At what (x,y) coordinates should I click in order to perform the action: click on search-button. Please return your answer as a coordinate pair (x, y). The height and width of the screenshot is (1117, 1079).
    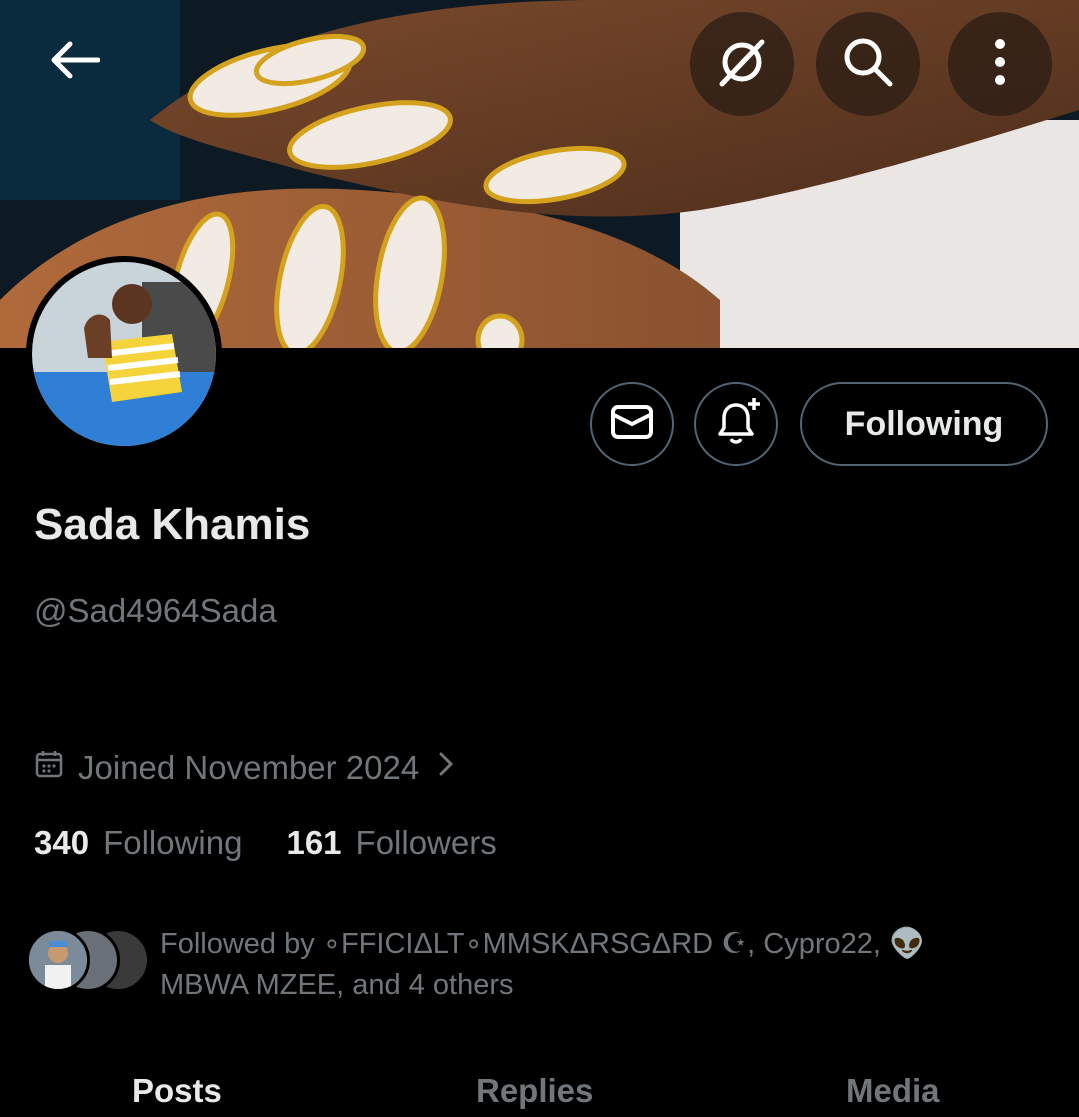
    Looking at the image, I should click on (868, 64).